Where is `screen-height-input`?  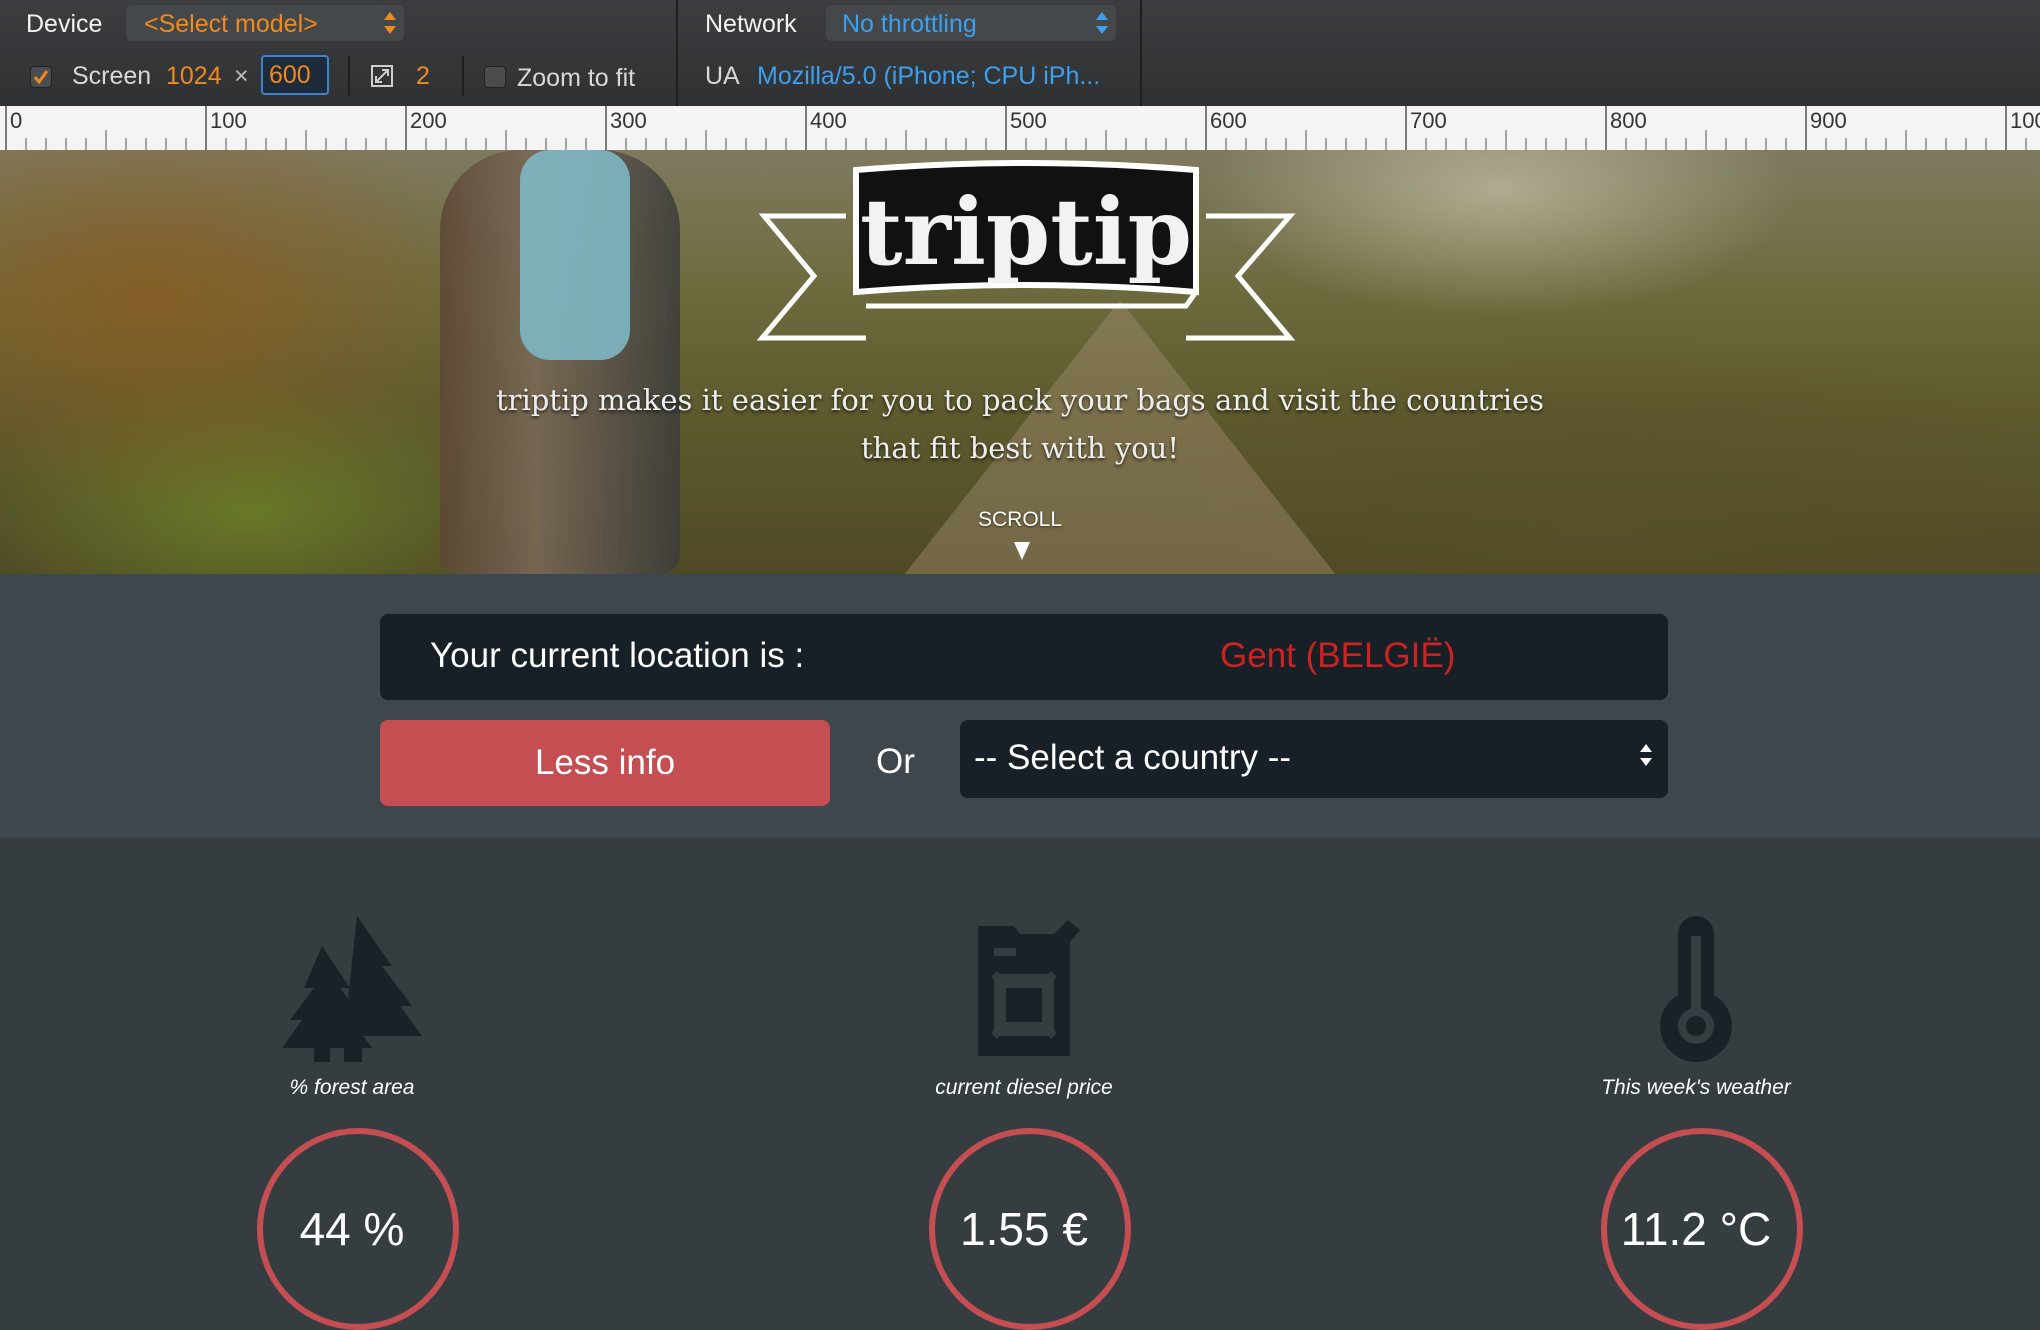 screen-height-input is located at coordinates (295, 75).